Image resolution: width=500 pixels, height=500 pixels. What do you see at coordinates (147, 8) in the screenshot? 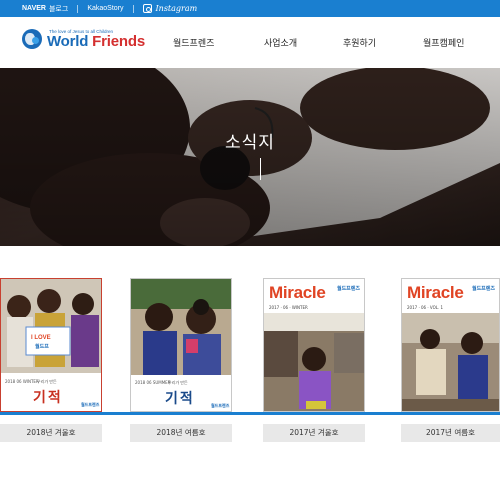
I see `instagram-icon` at bounding box center [147, 8].